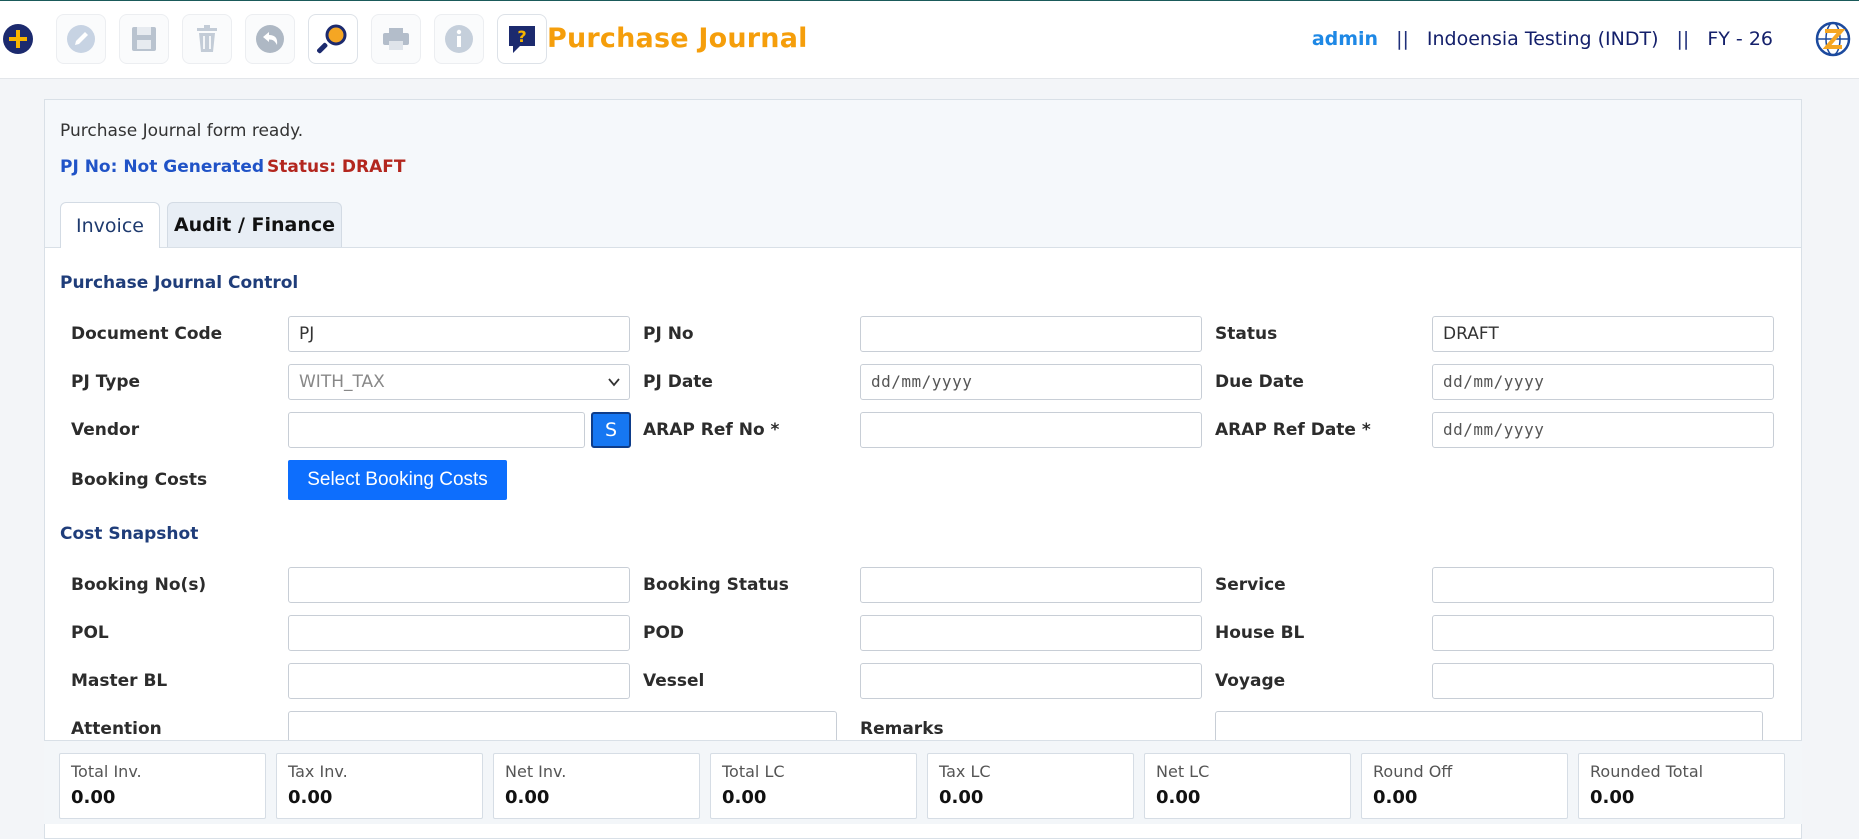  Describe the element at coordinates (1247, 786) in the screenshot. I see `net-lc-box: Net LC 0.00` at that location.